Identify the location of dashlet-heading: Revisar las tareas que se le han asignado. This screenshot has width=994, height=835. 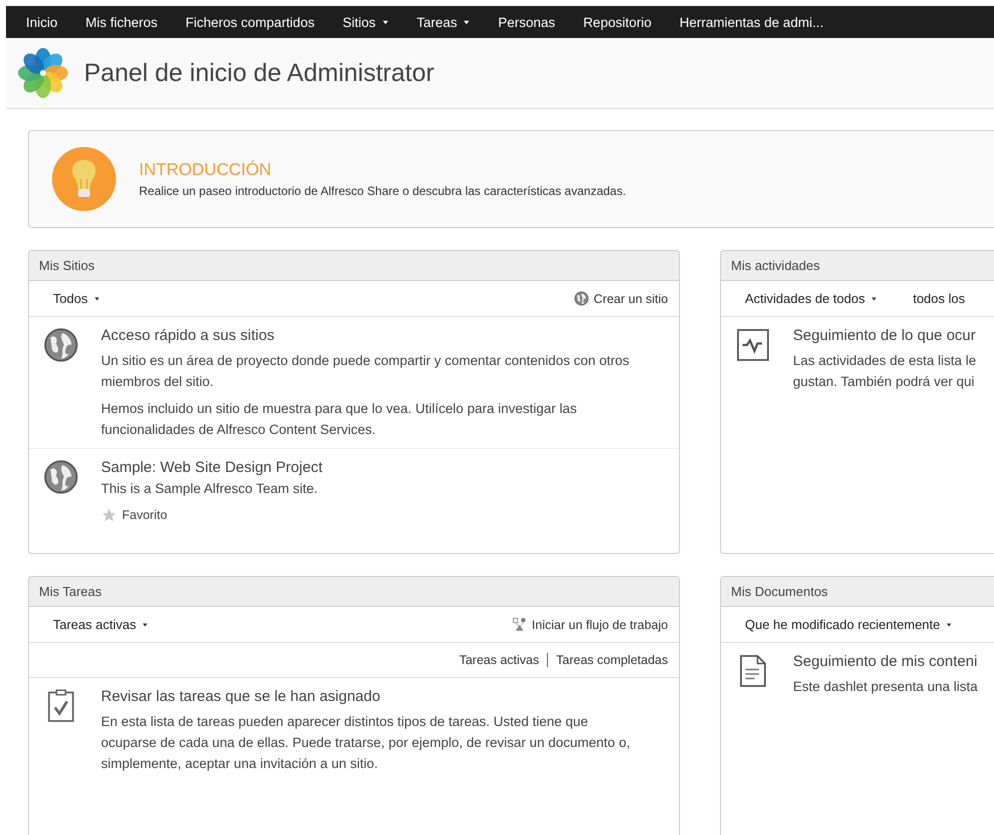
(241, 696).